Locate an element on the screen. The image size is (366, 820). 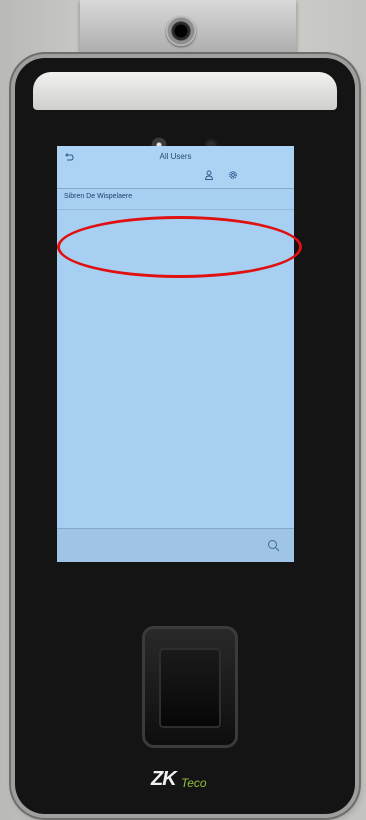
user-icon is located at coordinates (209, 175).